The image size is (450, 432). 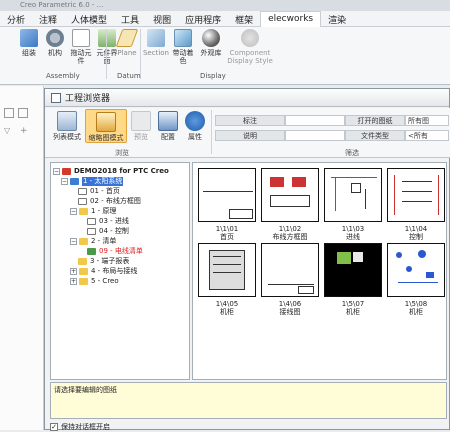 I want to click on keep-open-label: 保持对话框开启, so click(x=85, y=427).